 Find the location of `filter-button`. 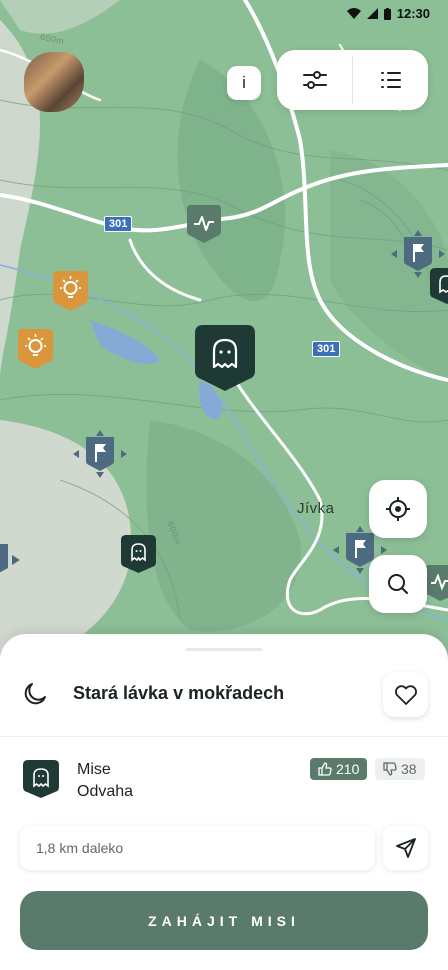

filter-button is located at coordinates (314, 80).